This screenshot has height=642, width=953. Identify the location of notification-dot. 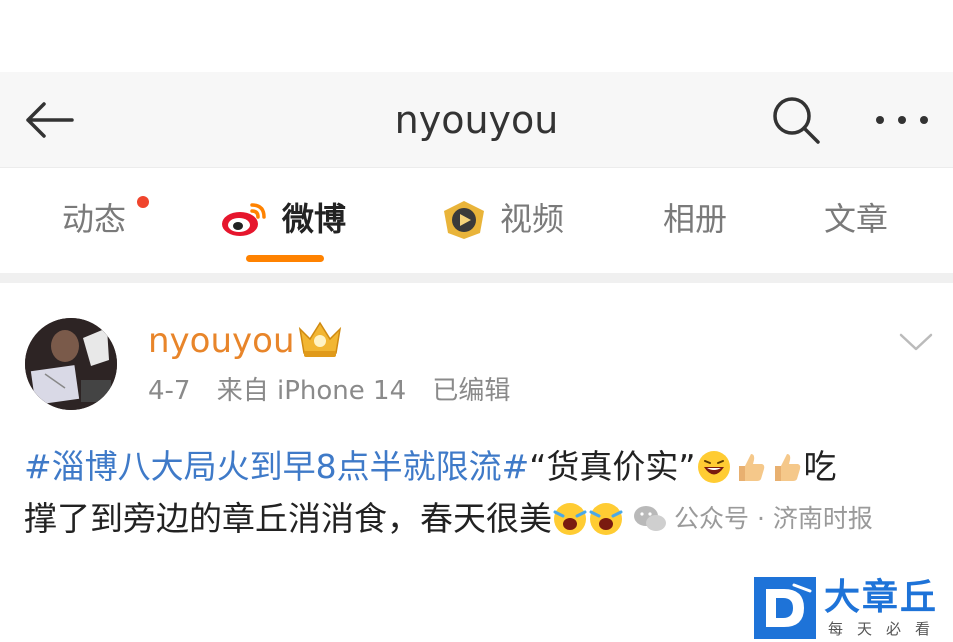
(143, 202).